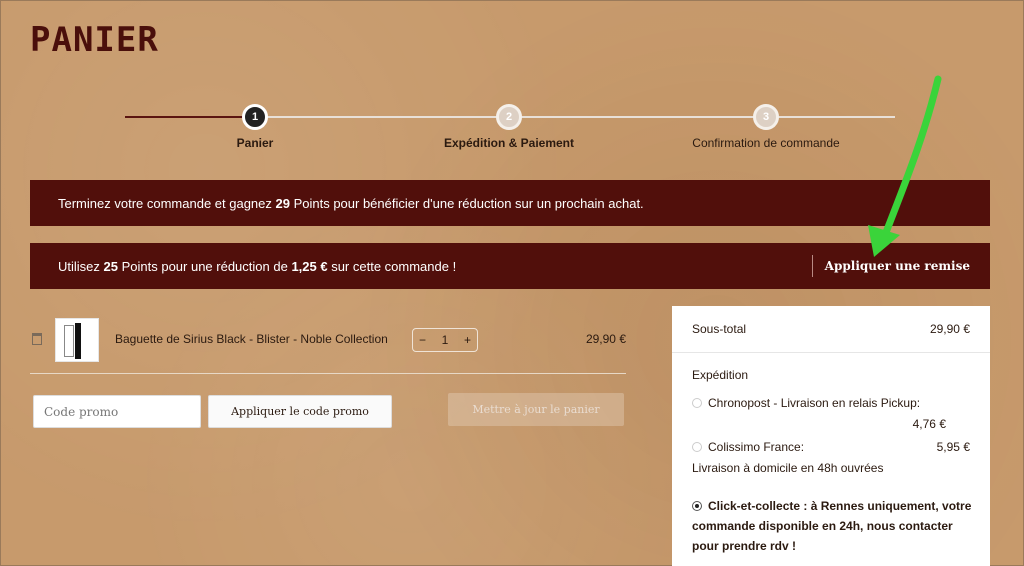 The height and width of the screenshot is (566, 1024). What do you see at coordinates (536, 409) in the screenshot?
I see `update-cart-button: Mettre à jour le panier` at bounding box center [536, 409].